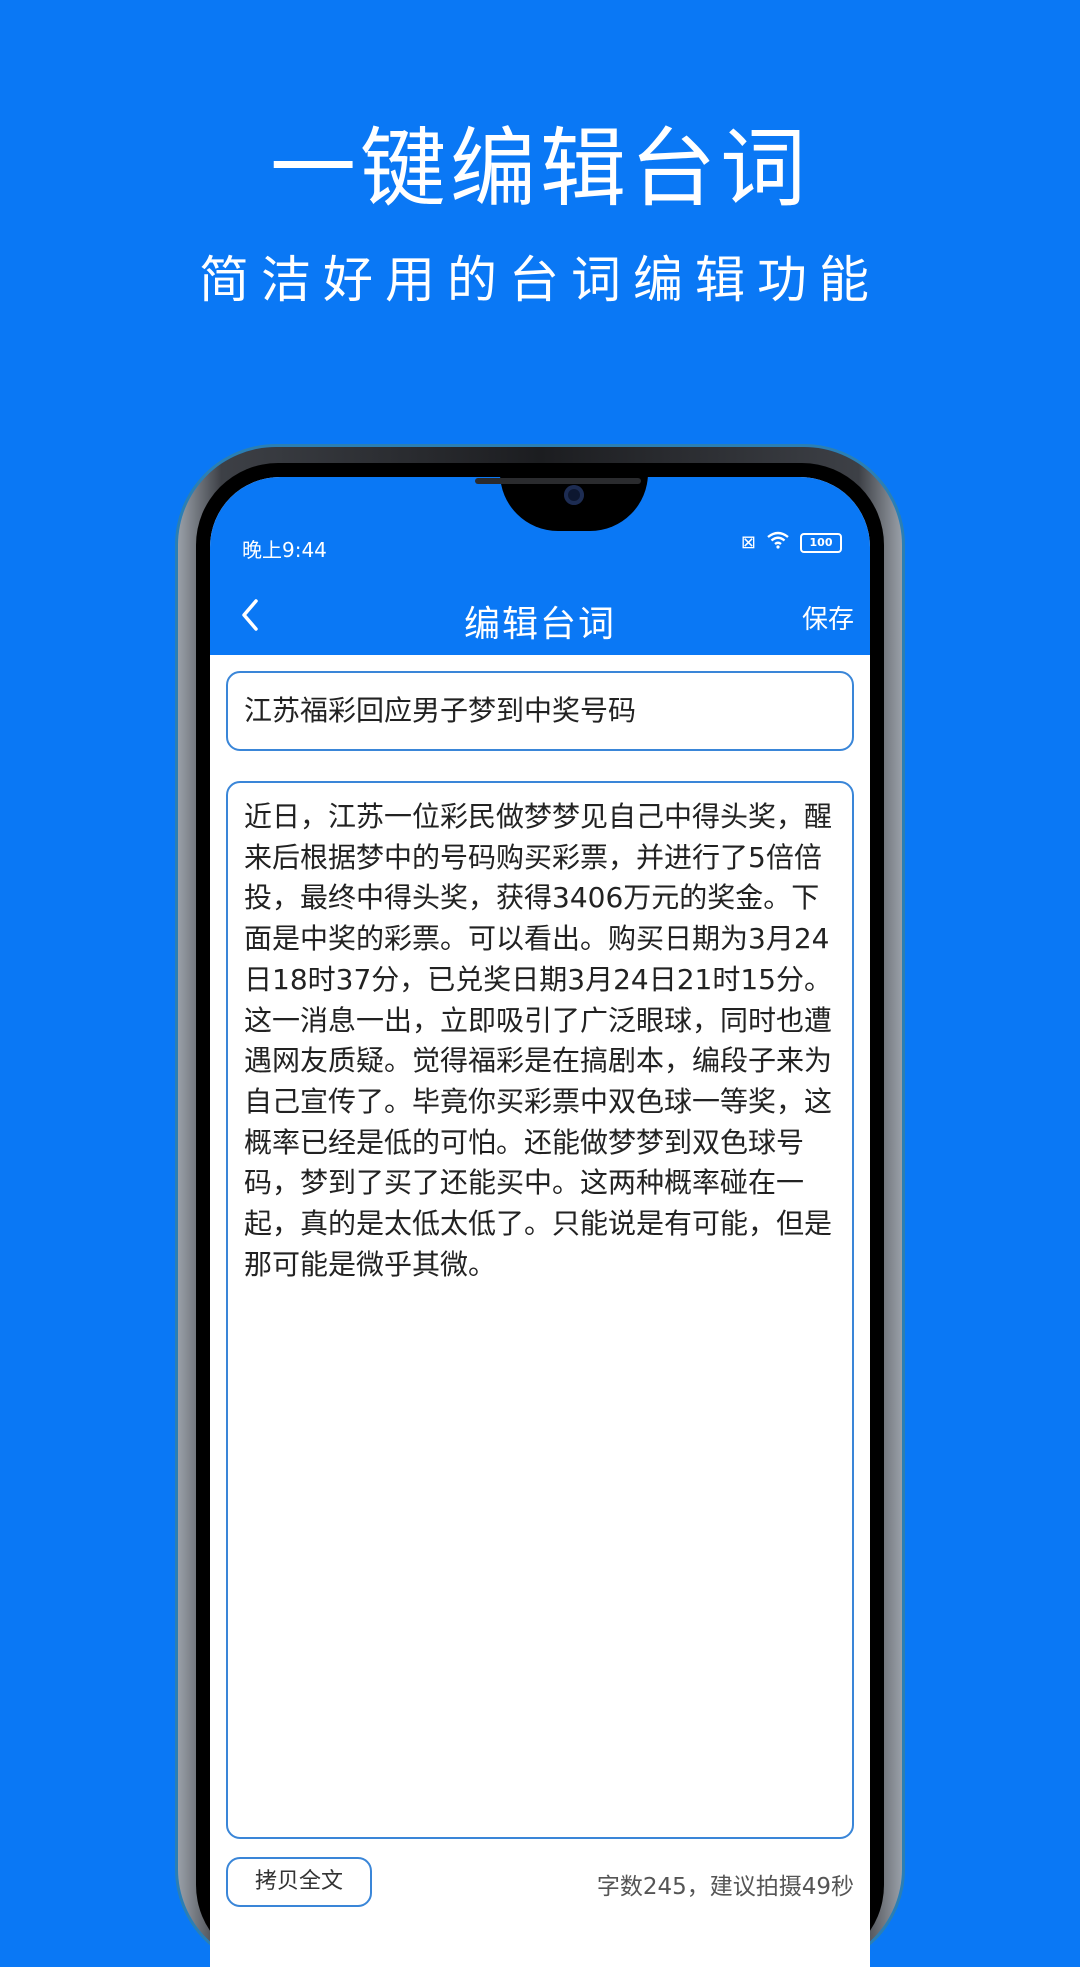 This screenshot has height=1967, width=1080. I want to click on page-title: 编辑台词, so click(539, 624).